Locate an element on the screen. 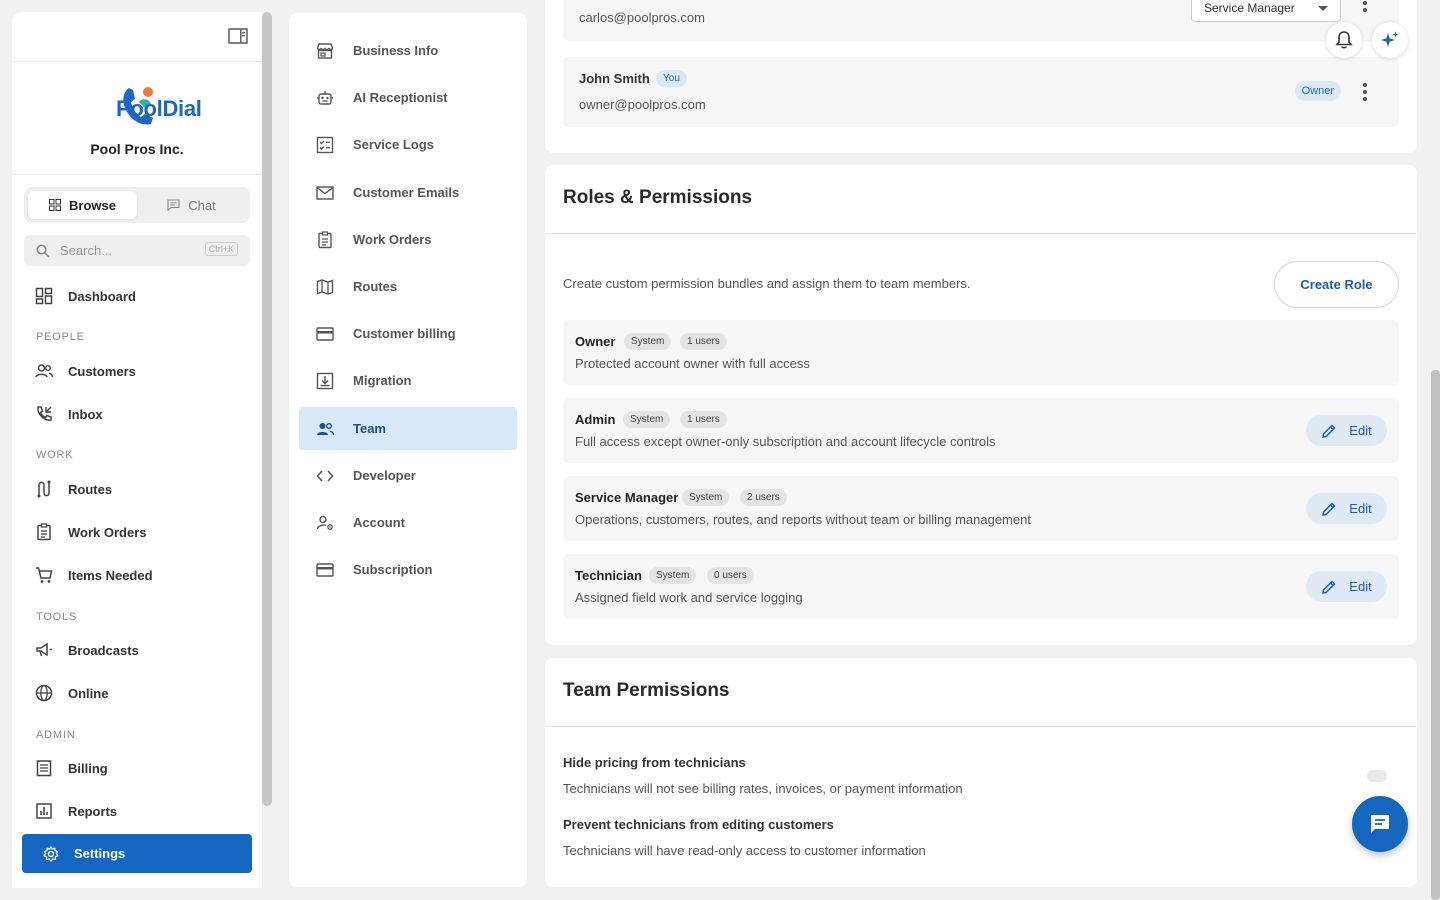  settings-nav-customer-billing: Customer billing is located at coordinates (408, 333).